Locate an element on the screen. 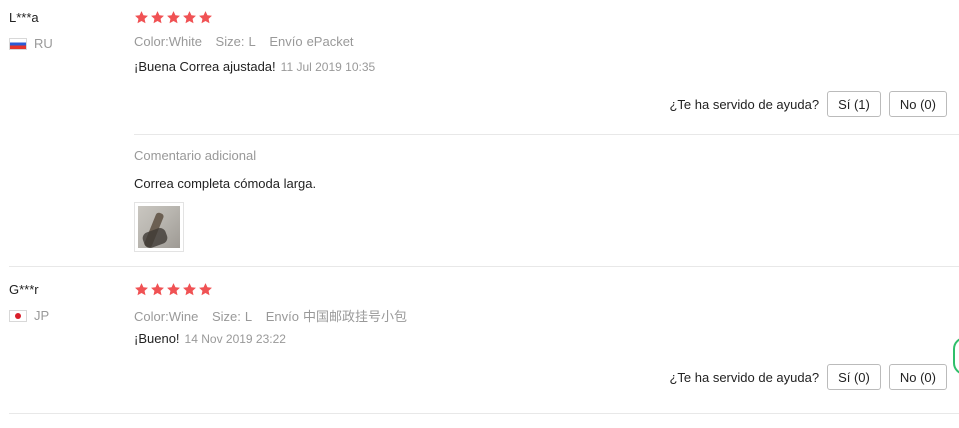  color-attribute: Color:Wine is located at coordinates (166, 316).